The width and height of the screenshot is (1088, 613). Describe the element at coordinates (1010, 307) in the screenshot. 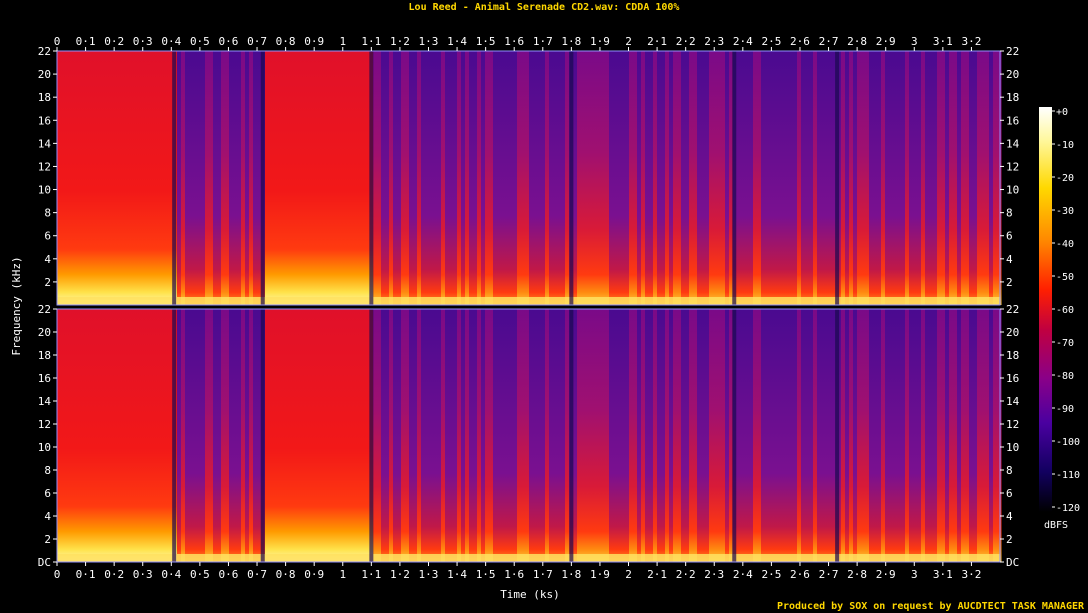

I see `y-axis-ticks-right: 2 4 6 8 10 12 14 16 18 20 22 DC 2 4 6 8 10 12 14 16 18 20 22` at that location.